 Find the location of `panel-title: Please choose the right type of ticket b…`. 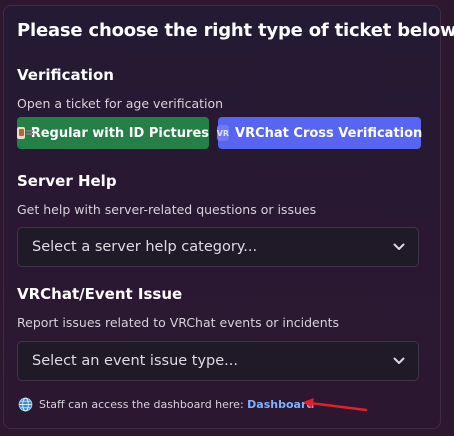

panel-title: Please choose the right type of ticket b… is located at coordinates (235, 30).